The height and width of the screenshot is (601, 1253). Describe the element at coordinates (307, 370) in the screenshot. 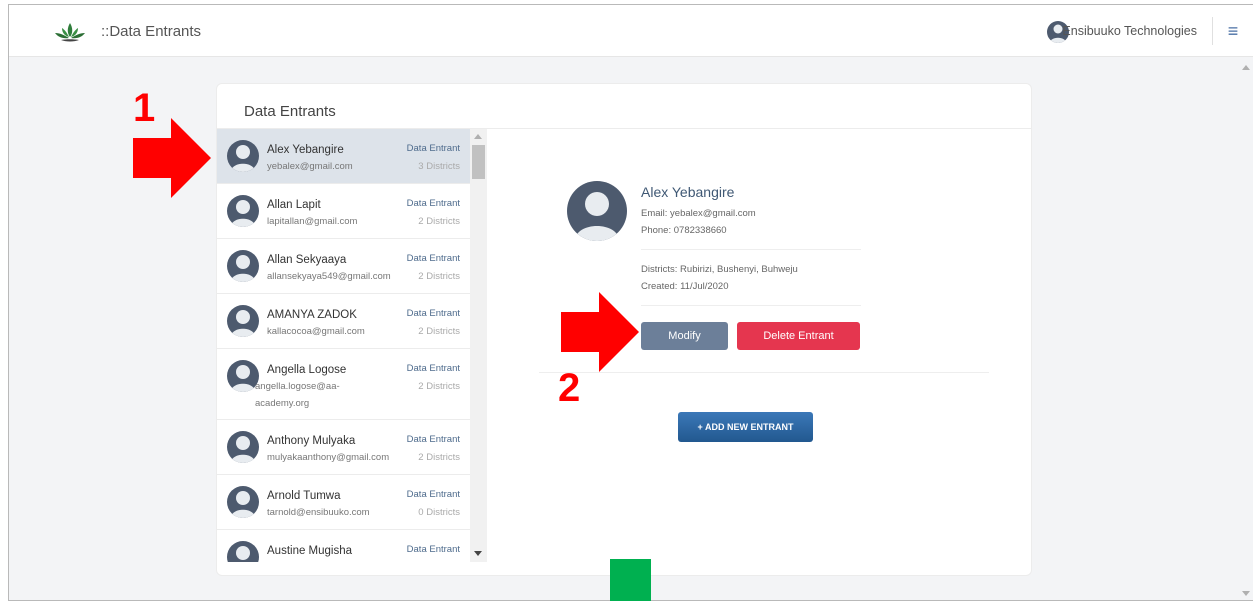

I see `entrant-name: Angella Logose` at that location.